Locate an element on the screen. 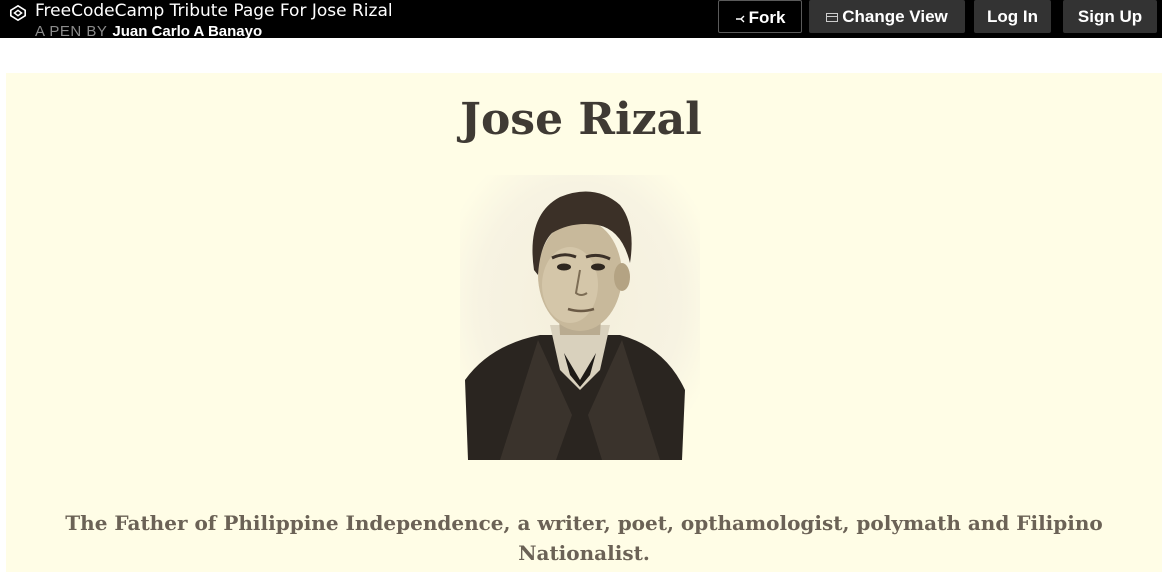 The image size is (1162, 572). layout-icon is located at coordinates (832, 18).